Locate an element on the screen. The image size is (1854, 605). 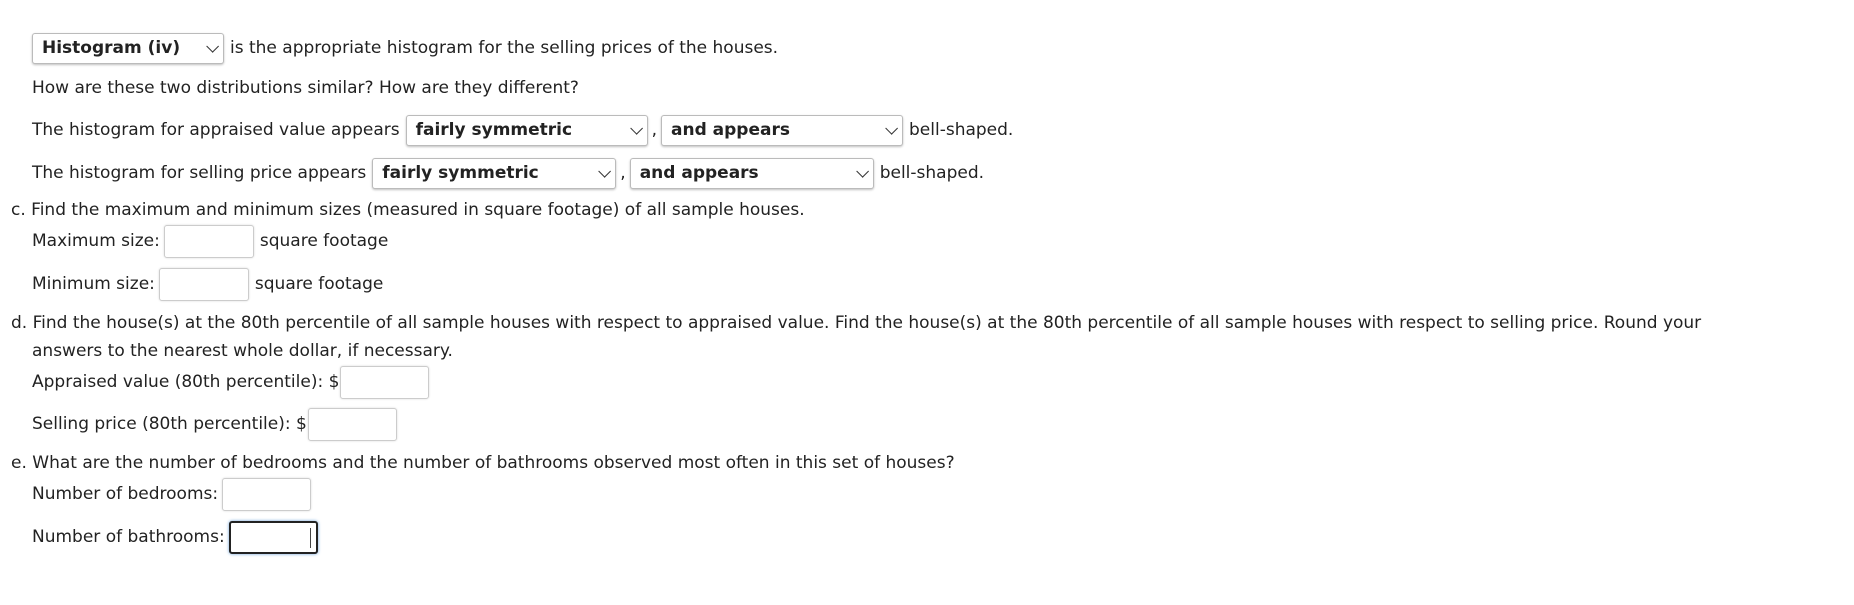
appraised-suffix: bell-shaped. is located at coordinates (961, 130).